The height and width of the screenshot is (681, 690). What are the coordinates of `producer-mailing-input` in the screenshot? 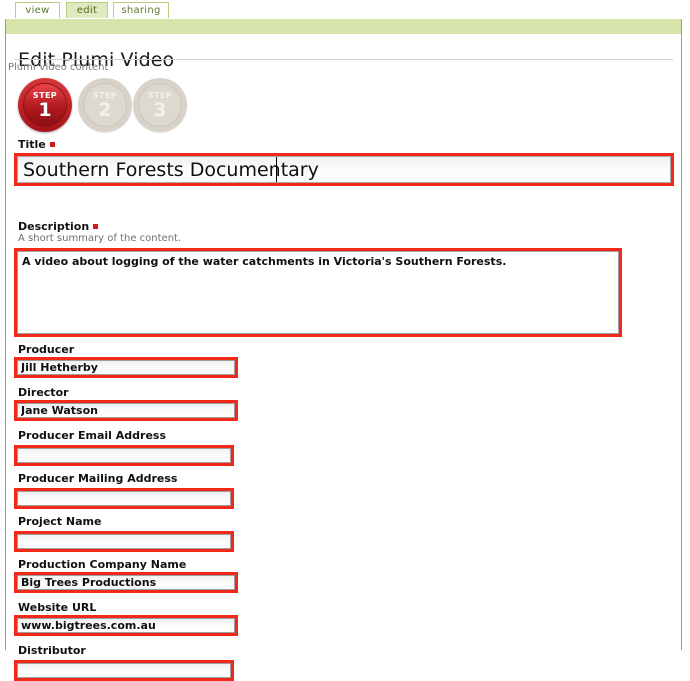 It's located at (124, 498).